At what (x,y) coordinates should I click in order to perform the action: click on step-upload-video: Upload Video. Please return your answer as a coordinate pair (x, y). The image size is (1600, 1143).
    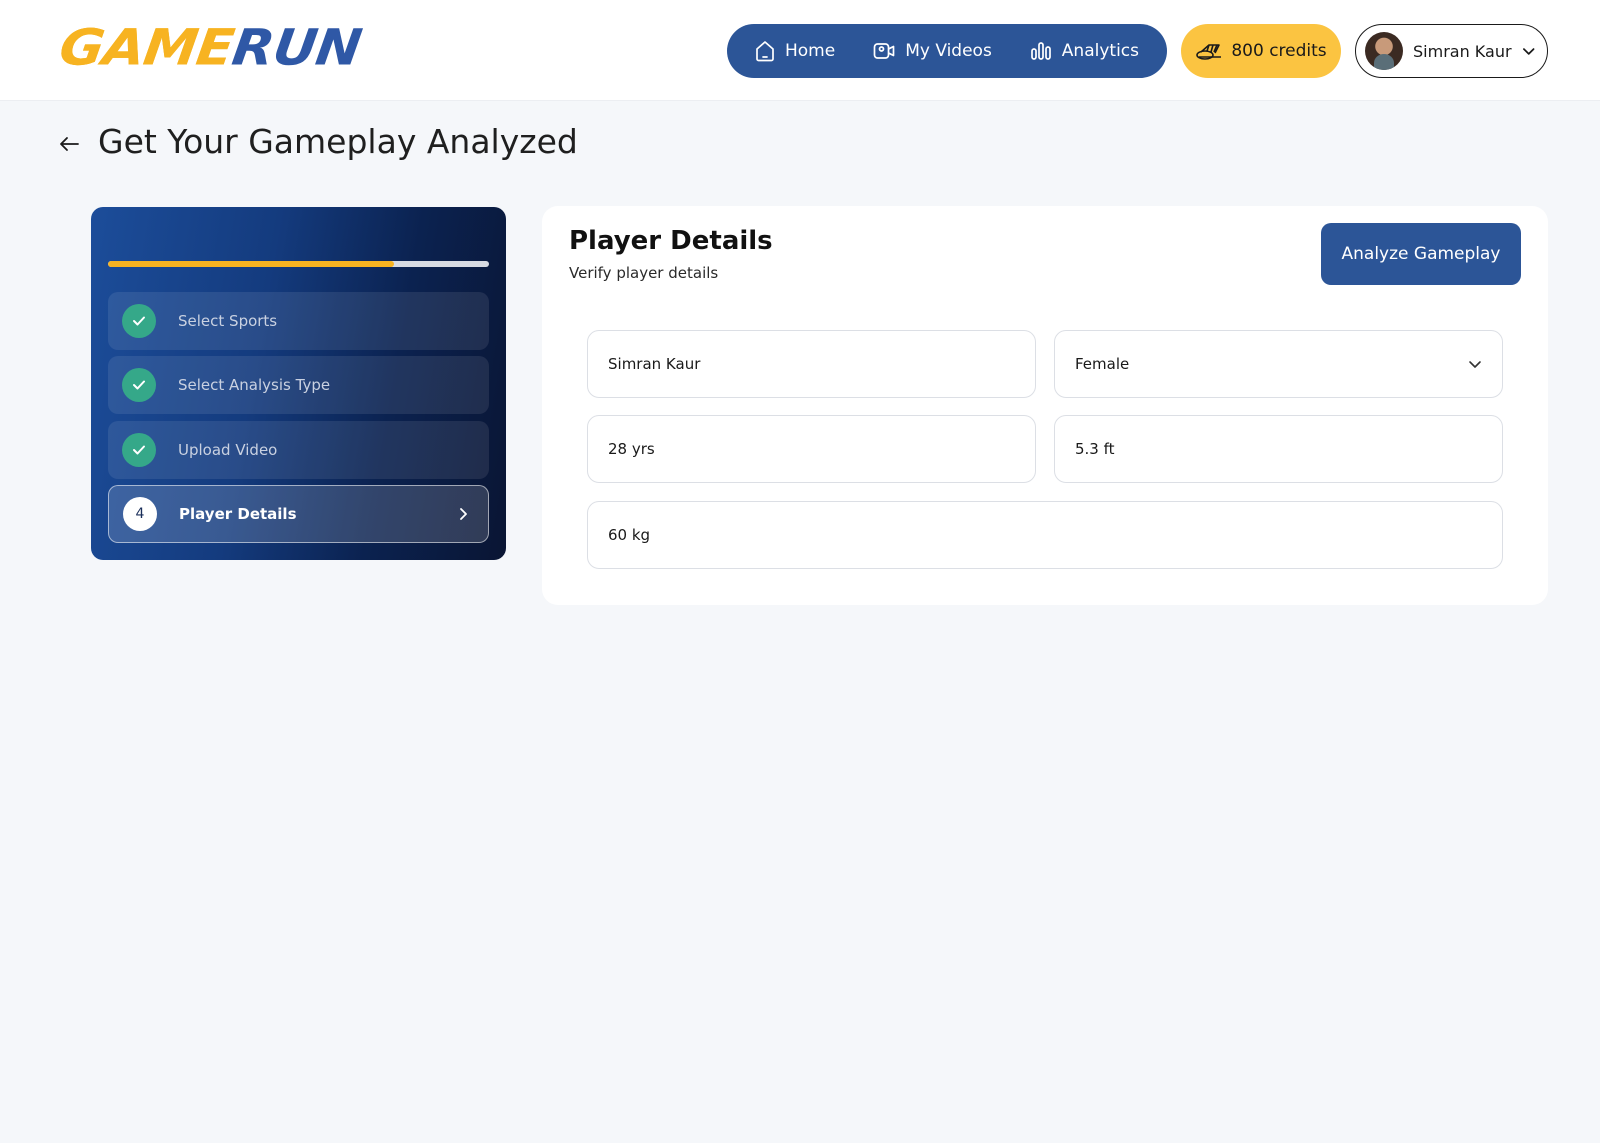
    Looking at the image, I should click on (298, 450).